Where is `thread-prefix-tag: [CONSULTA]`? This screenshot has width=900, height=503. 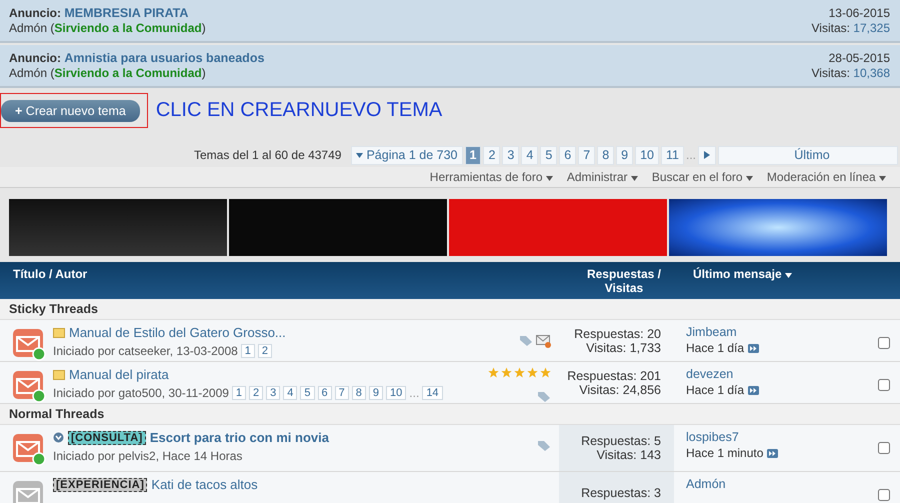 thread-prefix-tag: [CONSULTA] is located at coordinates (107, 437).